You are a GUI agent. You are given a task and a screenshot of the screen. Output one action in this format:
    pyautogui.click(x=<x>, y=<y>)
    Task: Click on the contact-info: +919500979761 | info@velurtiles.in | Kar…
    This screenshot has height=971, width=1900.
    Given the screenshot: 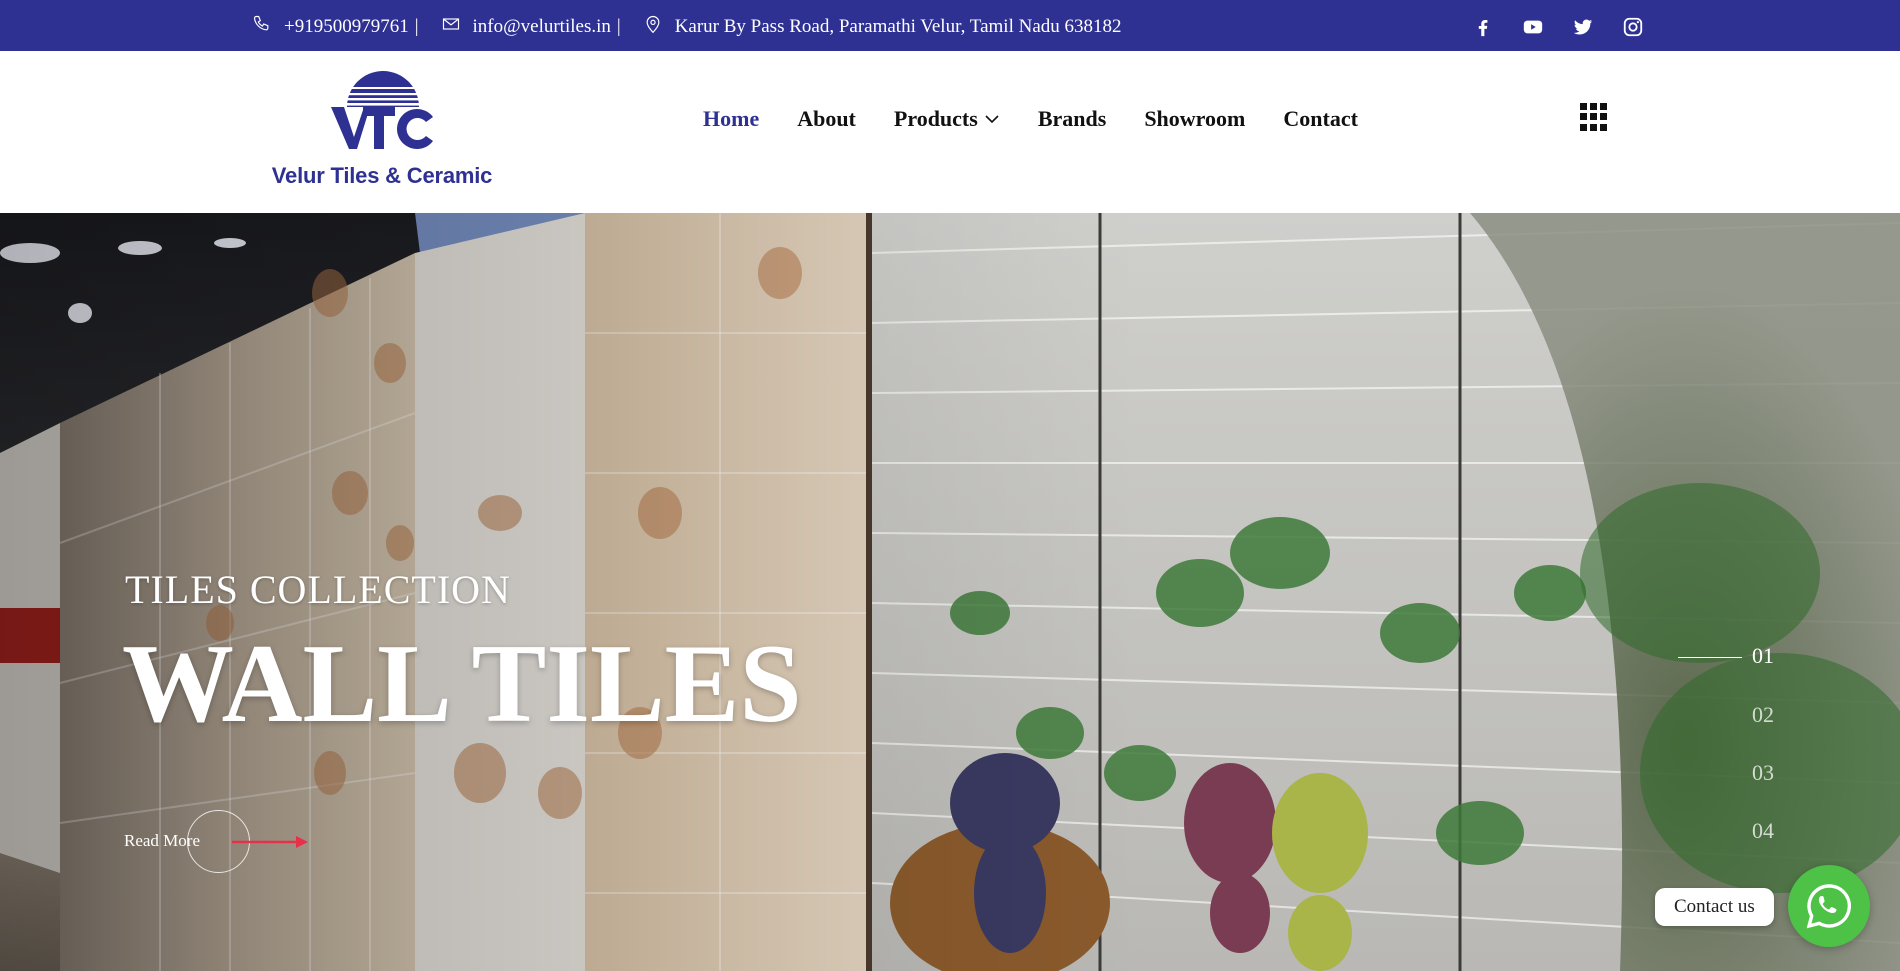 What is the action you would take?
    pyautogui.click(x=687, y=27)
    